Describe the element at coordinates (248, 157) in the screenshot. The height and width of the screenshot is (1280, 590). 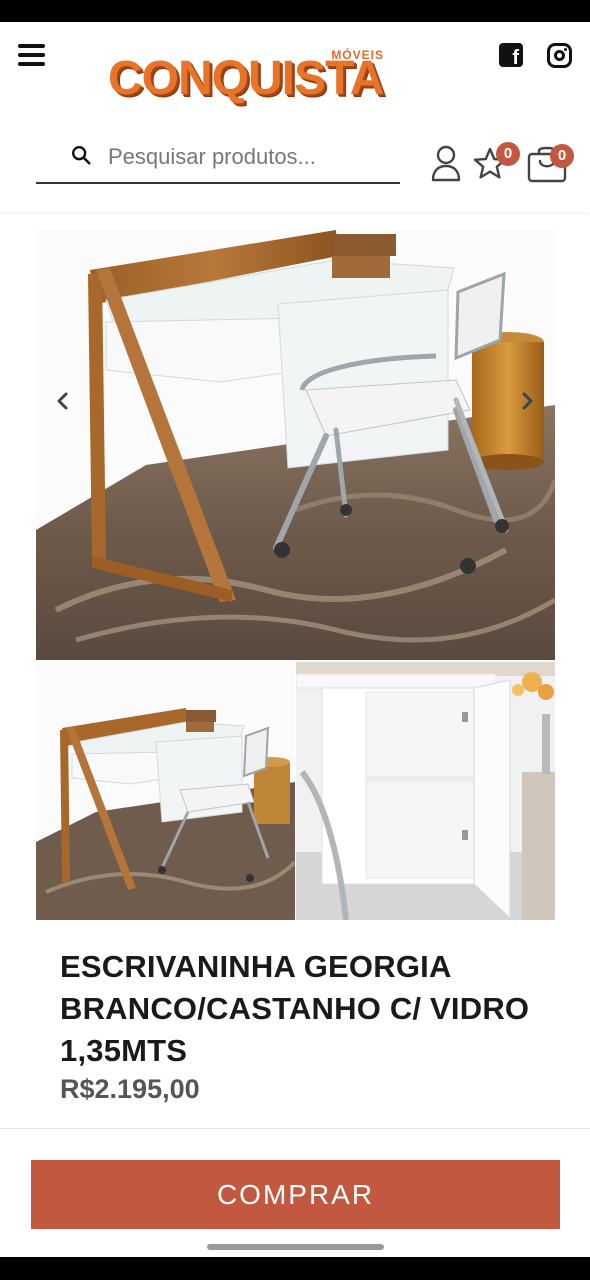
I see `search-input` at that location.